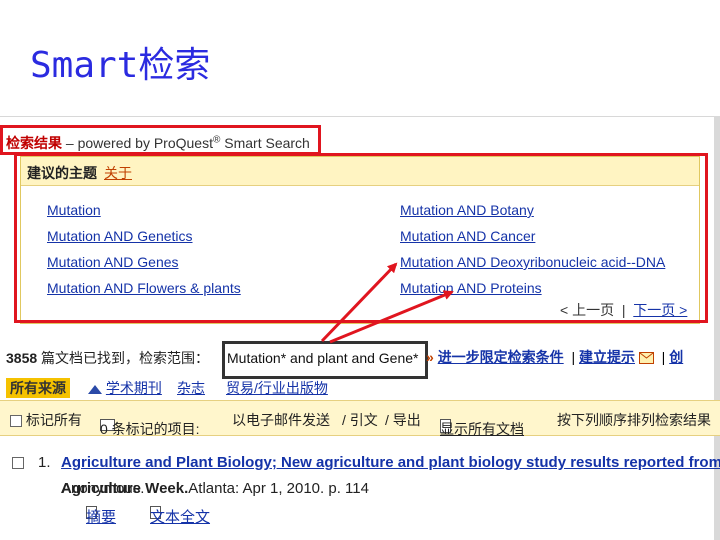 The image size is (720, 540). What do you see at coordinates (103, 488) in the screenshot?
I see `result-author: Anonymous.` at bounding box center [103, 488].